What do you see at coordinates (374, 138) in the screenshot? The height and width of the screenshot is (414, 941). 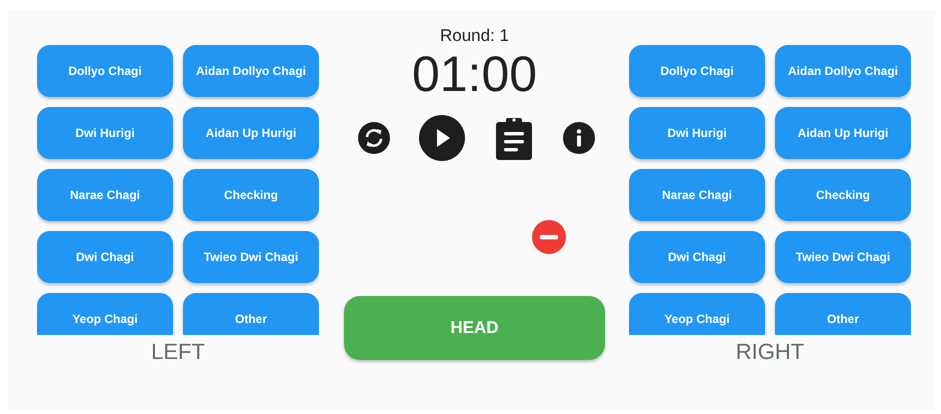 I see `reset-icon` at bounding box center [374, 138].